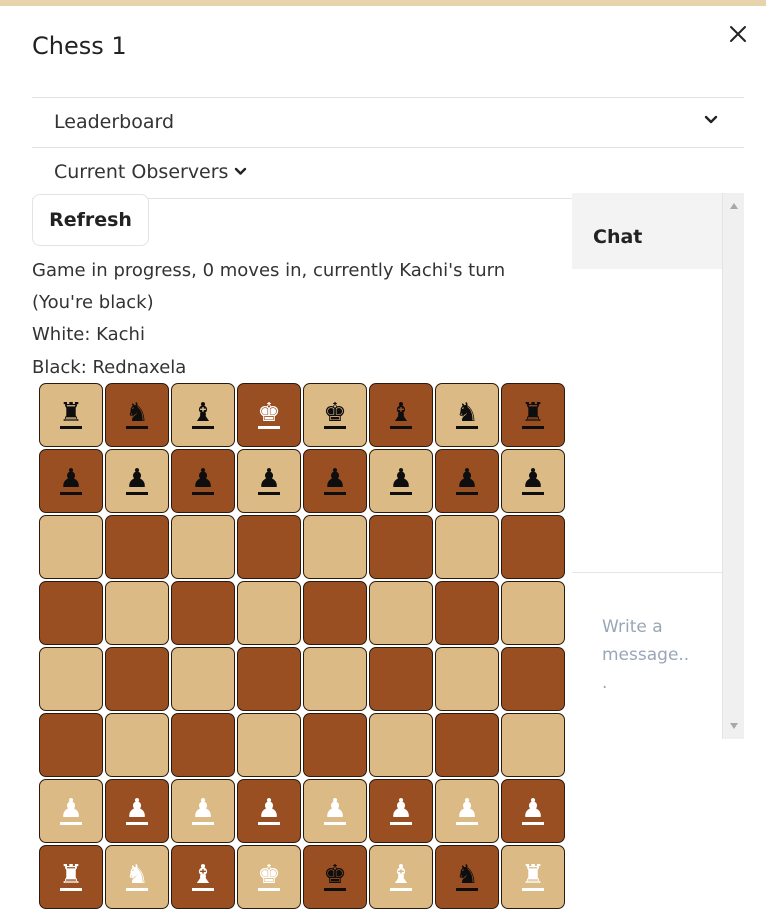 This screenshot has width=766, height=918. Describe the element at coordinates (71, 679) in the screenshot. I see `board-square-a4` at that location.